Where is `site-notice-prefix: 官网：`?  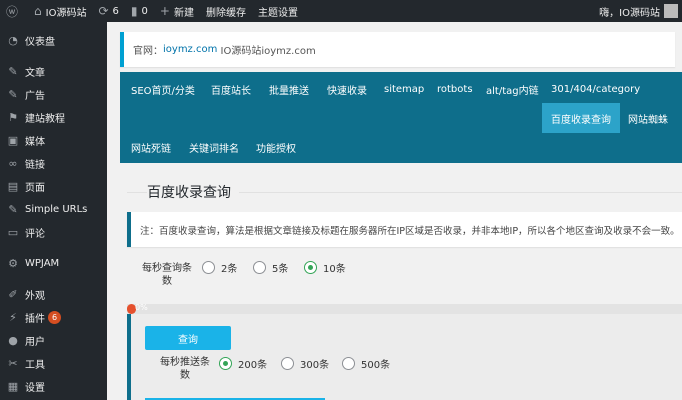
site-notice-prefix: 官网： is located at coordinates (148, 51).